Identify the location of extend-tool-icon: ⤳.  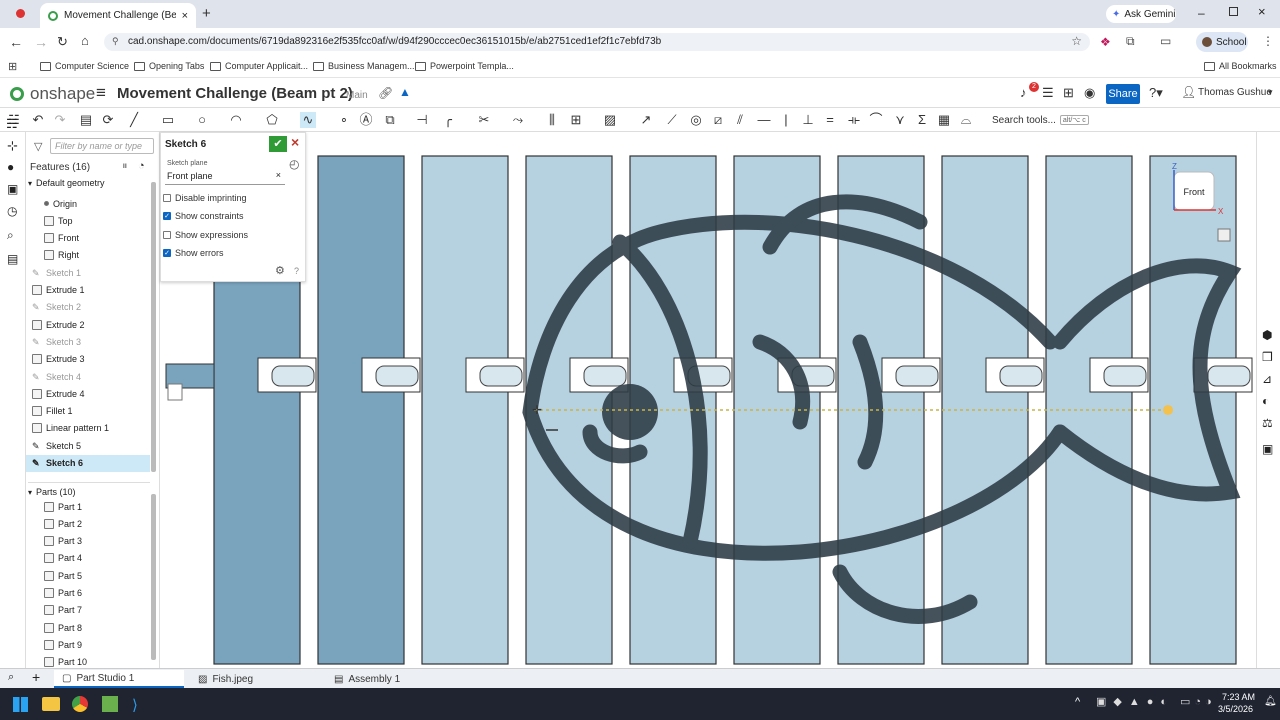
(518, 120).